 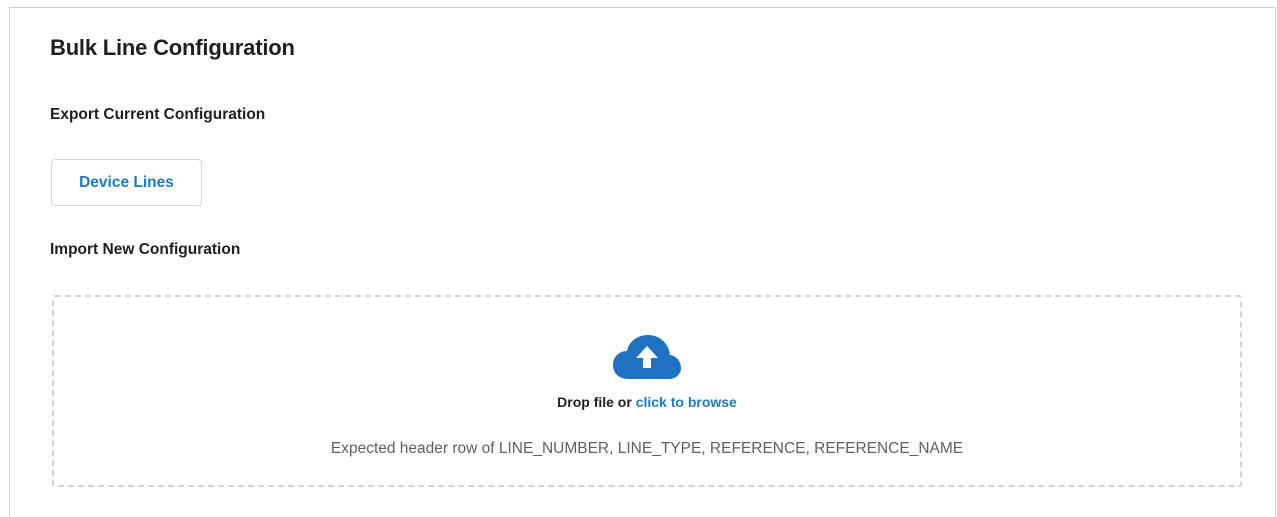 What do you see at coordinates (172, 47) in the screenshot?
I see `page-title: Bulk Line Configuration` at bounding box center [172, 47].